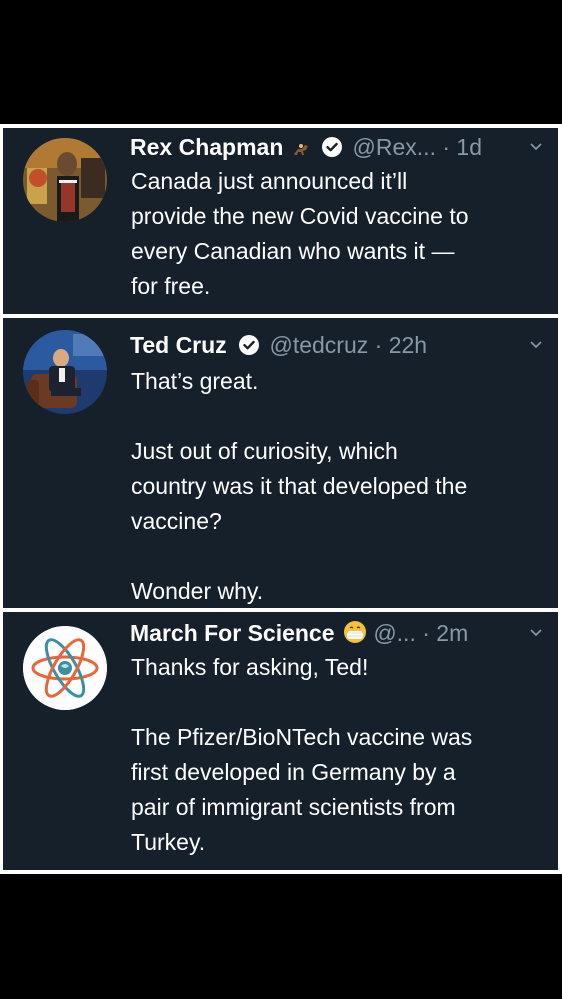  Describe the element at coordinates (339, 633) in the screenshot. I see `tweet-header: March For Science @... · 2m` at that location.